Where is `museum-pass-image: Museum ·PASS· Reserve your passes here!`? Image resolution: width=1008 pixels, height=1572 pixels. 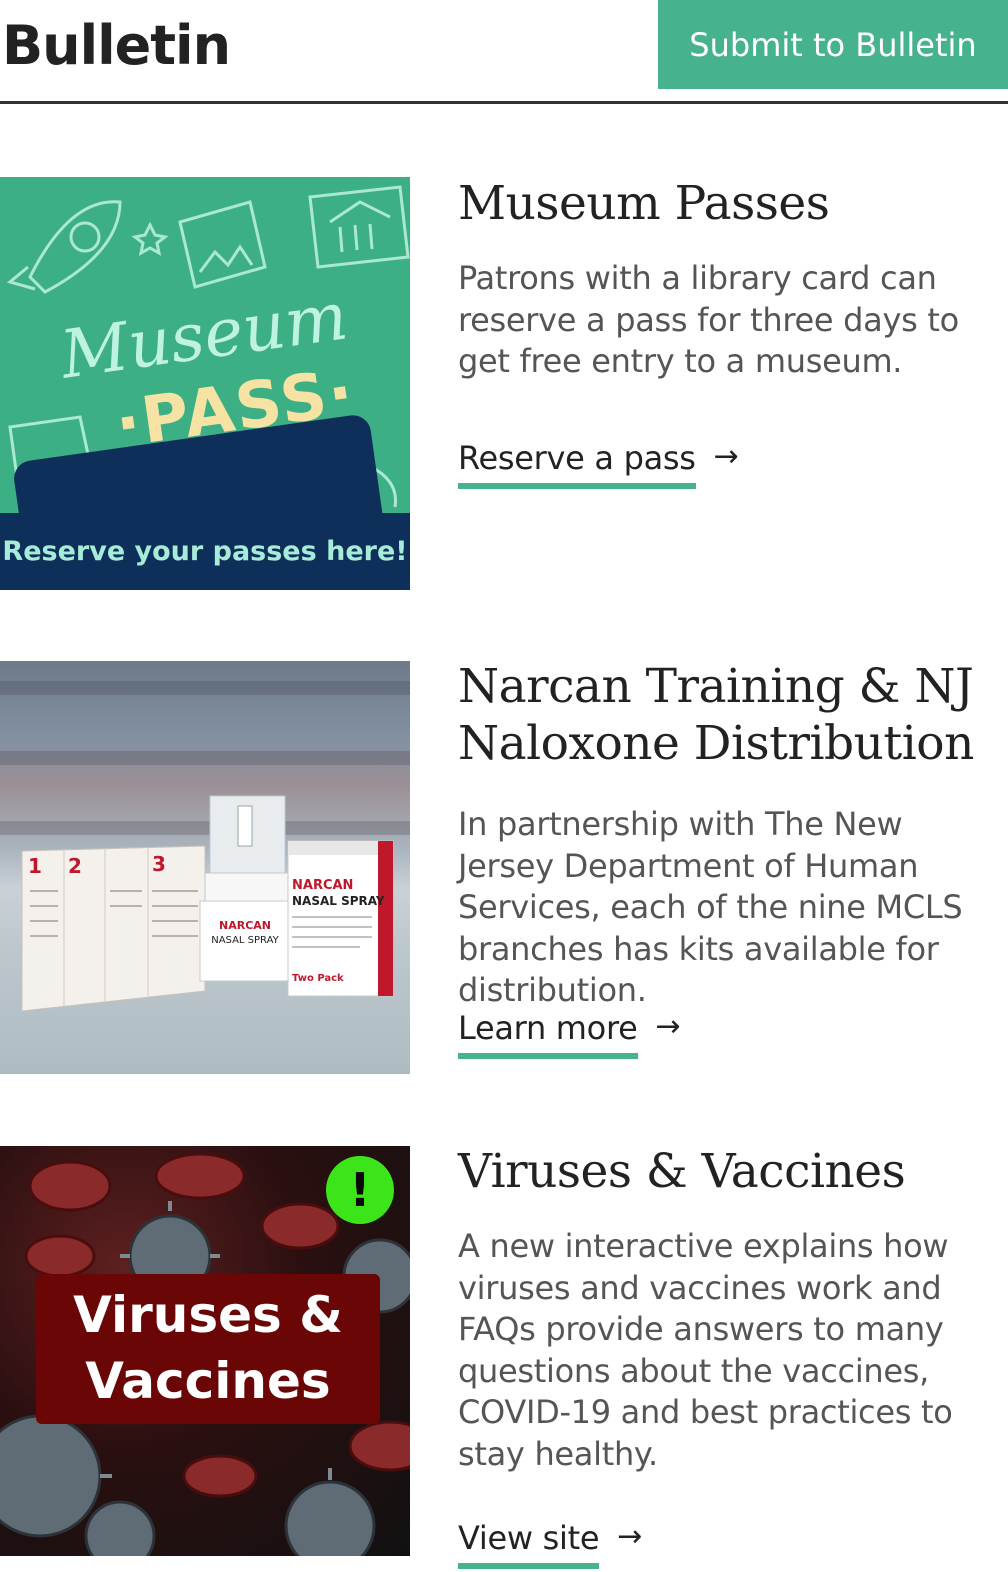
museum-pass-image: Museum ·PASS· Reserve your passes here! is located at coordinates (205, 383).